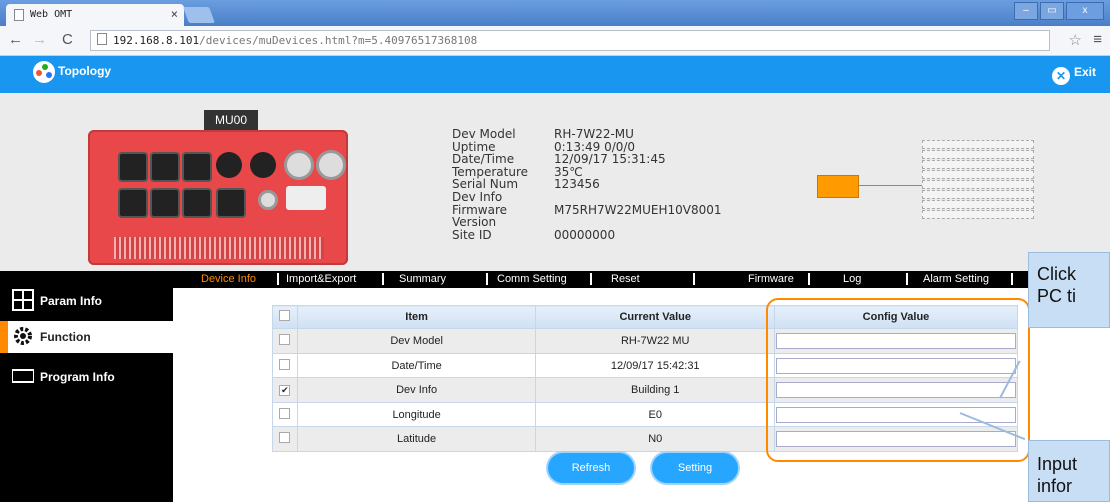 The height and width of the screenshot is (502, 1110). What do you see at coordinates (1075, 40) in the screenshot?
I see `bookmark-star-icon: ☆` at bounding box center [1075, 40].